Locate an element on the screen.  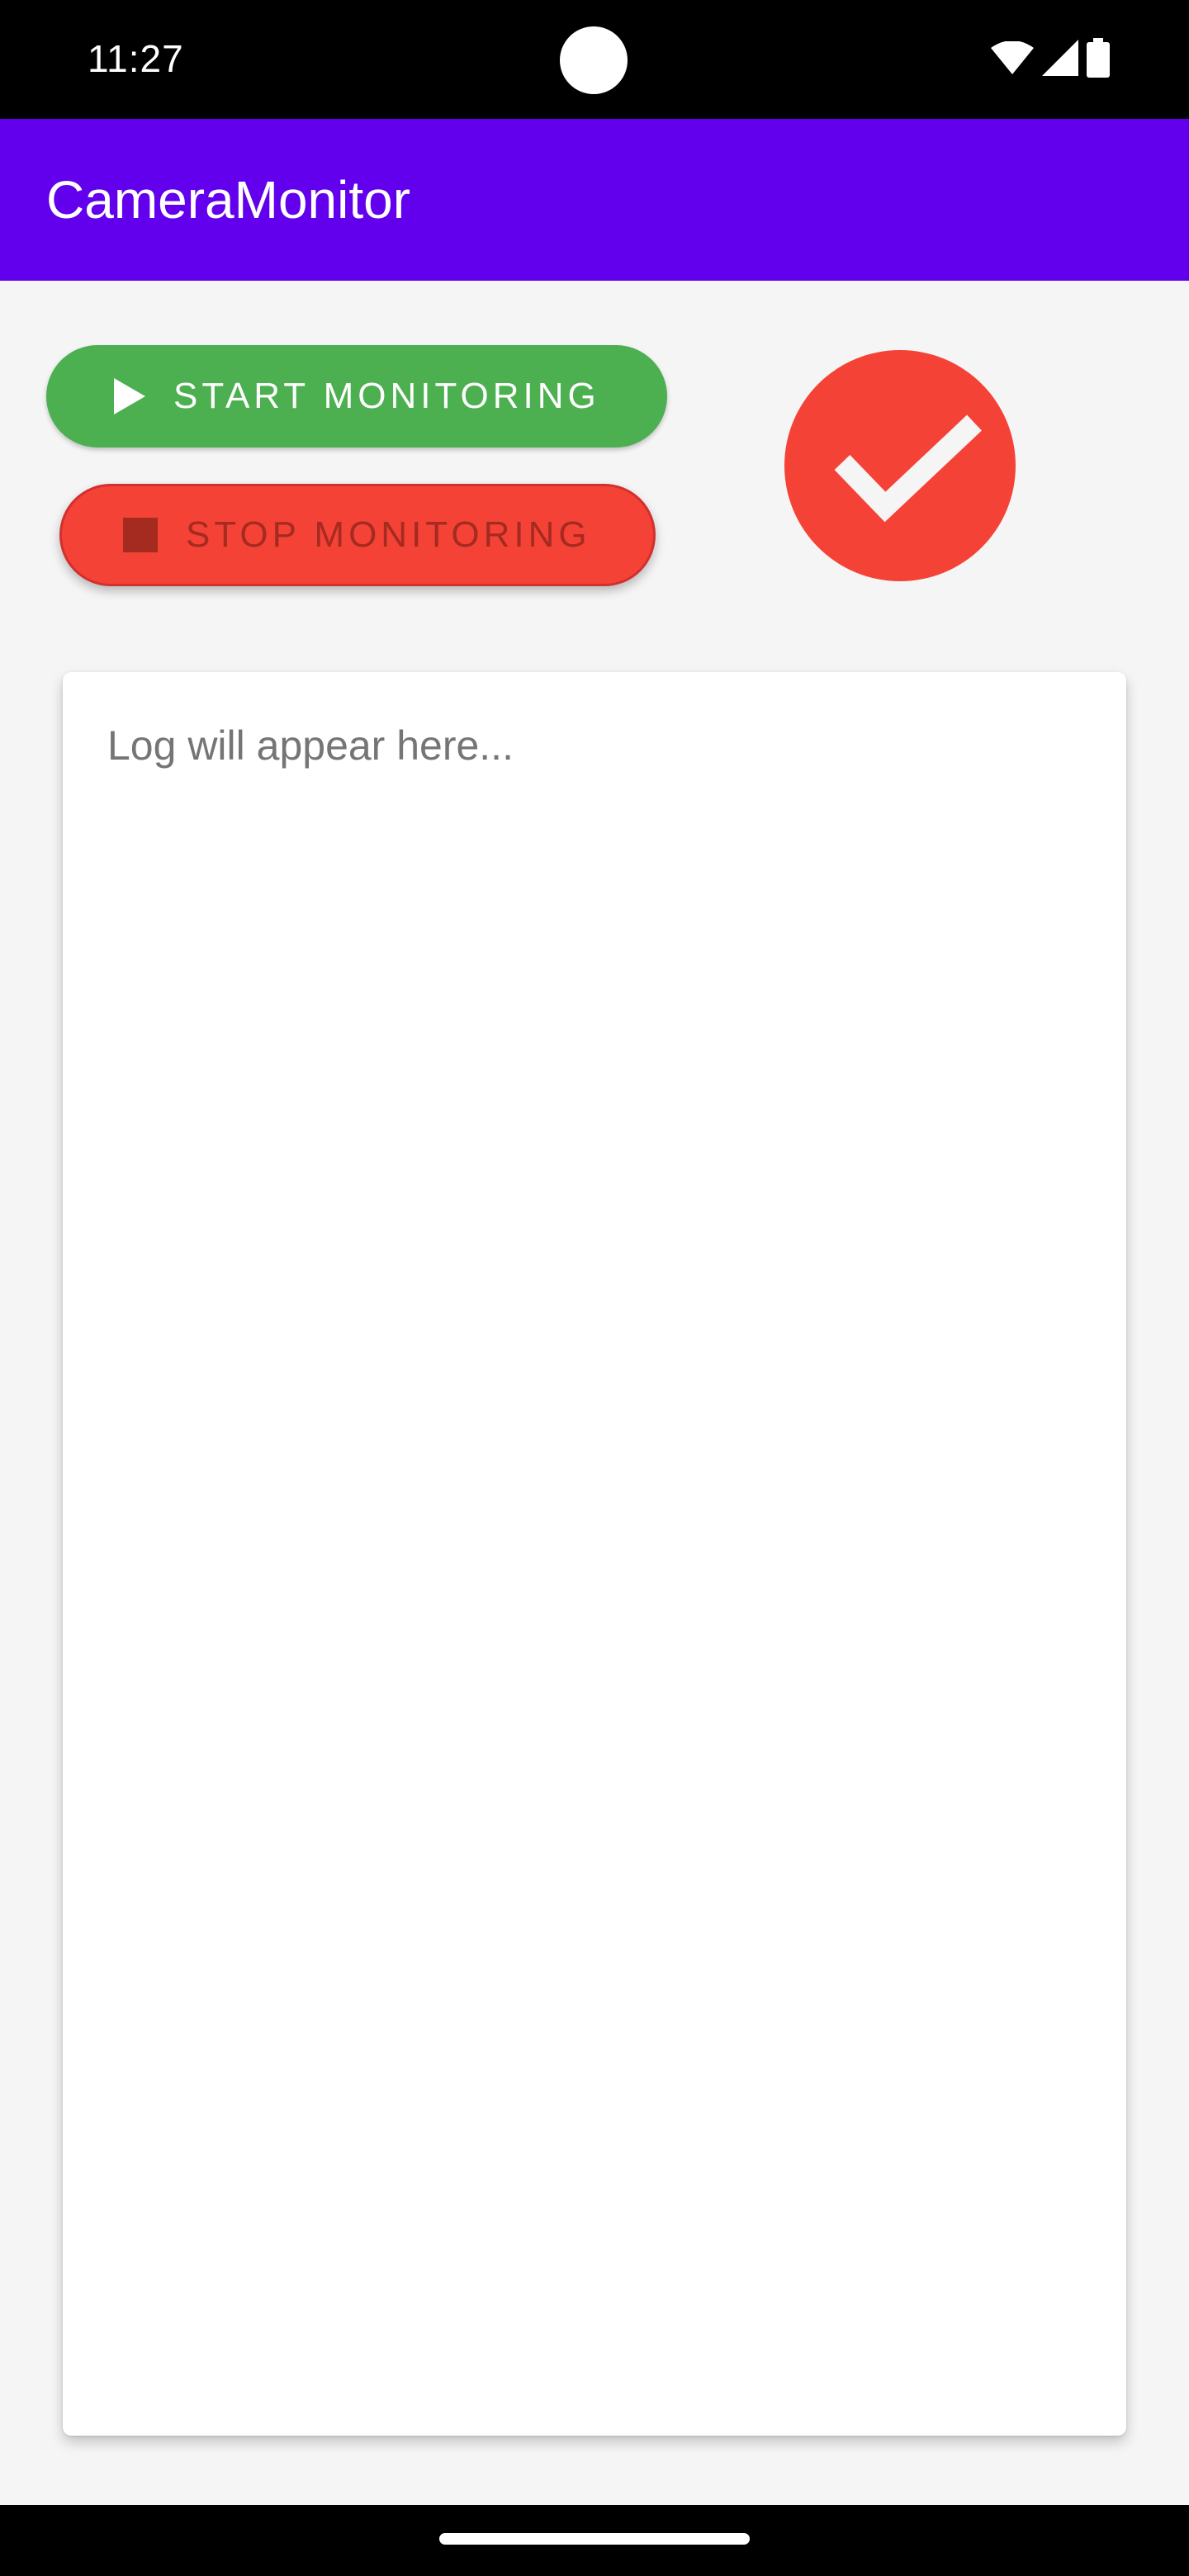
status-indicator is located at coordinates (900, 465).